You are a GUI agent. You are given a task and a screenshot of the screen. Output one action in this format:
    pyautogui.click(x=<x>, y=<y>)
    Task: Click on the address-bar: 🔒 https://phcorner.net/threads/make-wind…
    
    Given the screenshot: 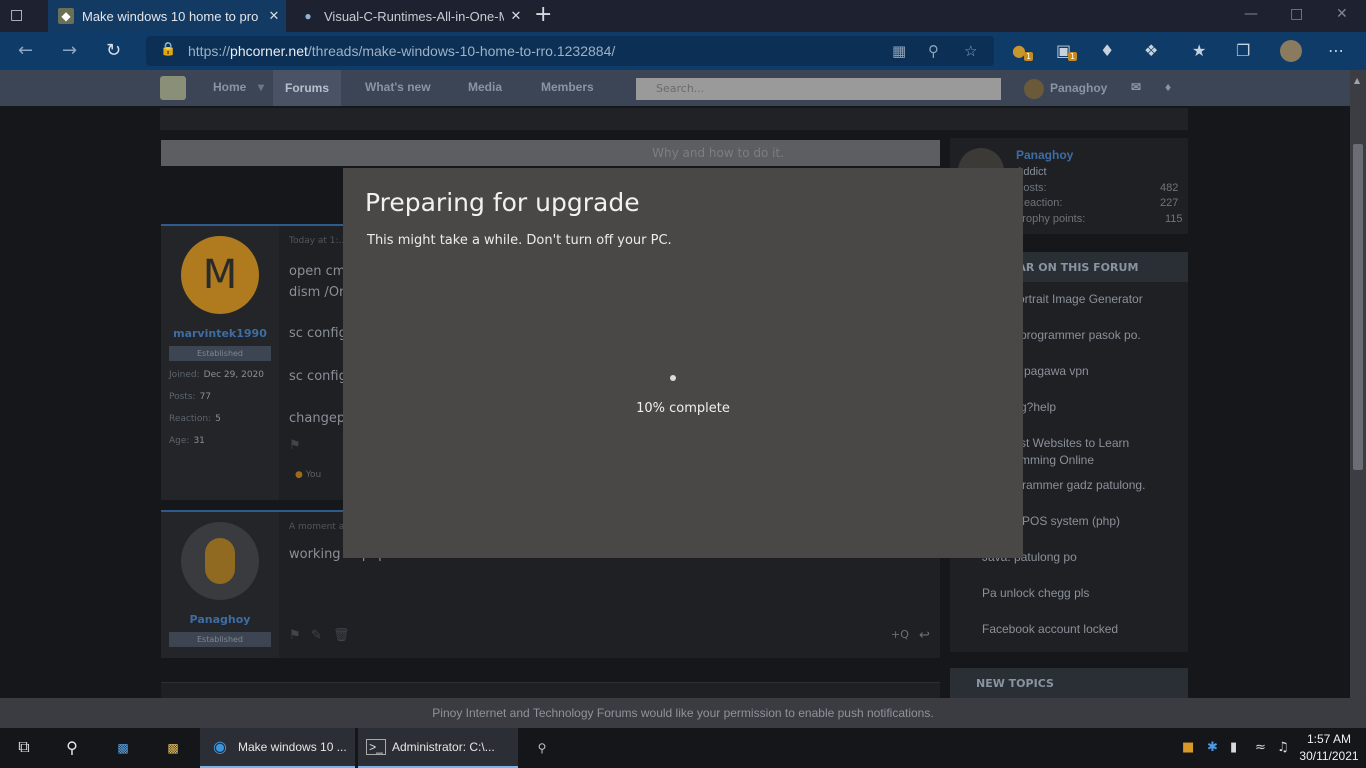 What is the action you would take?
    pyautogui.click(x=570, y=51)
    